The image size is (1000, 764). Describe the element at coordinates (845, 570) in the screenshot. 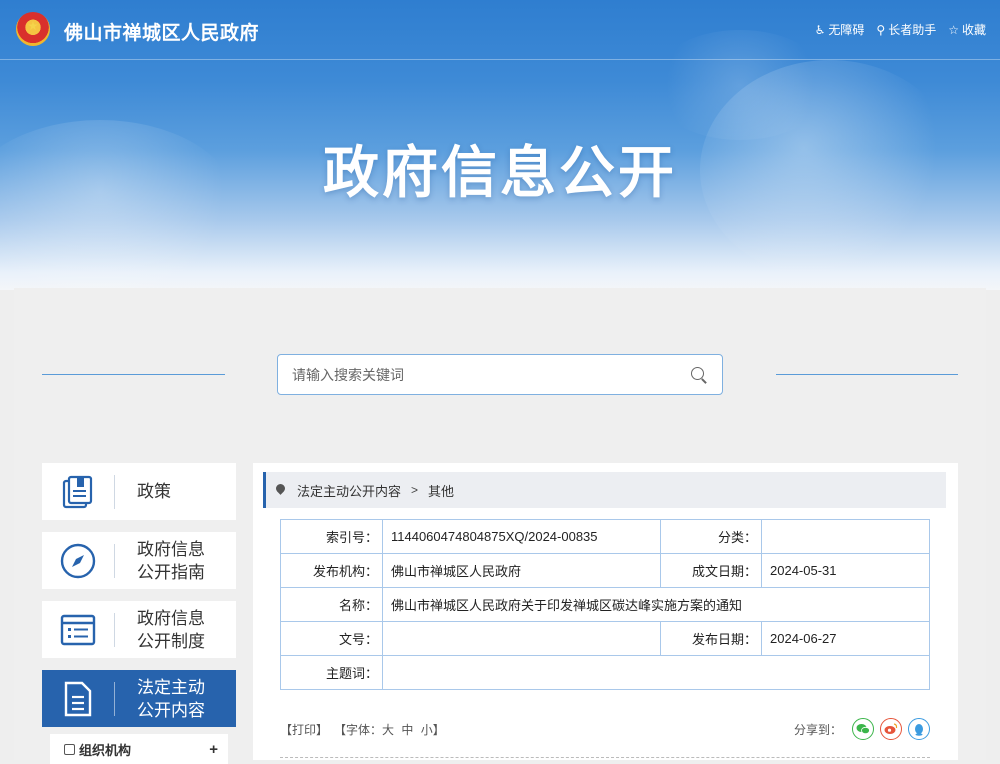

I see `meta-value: 2024-05-31` at that location.